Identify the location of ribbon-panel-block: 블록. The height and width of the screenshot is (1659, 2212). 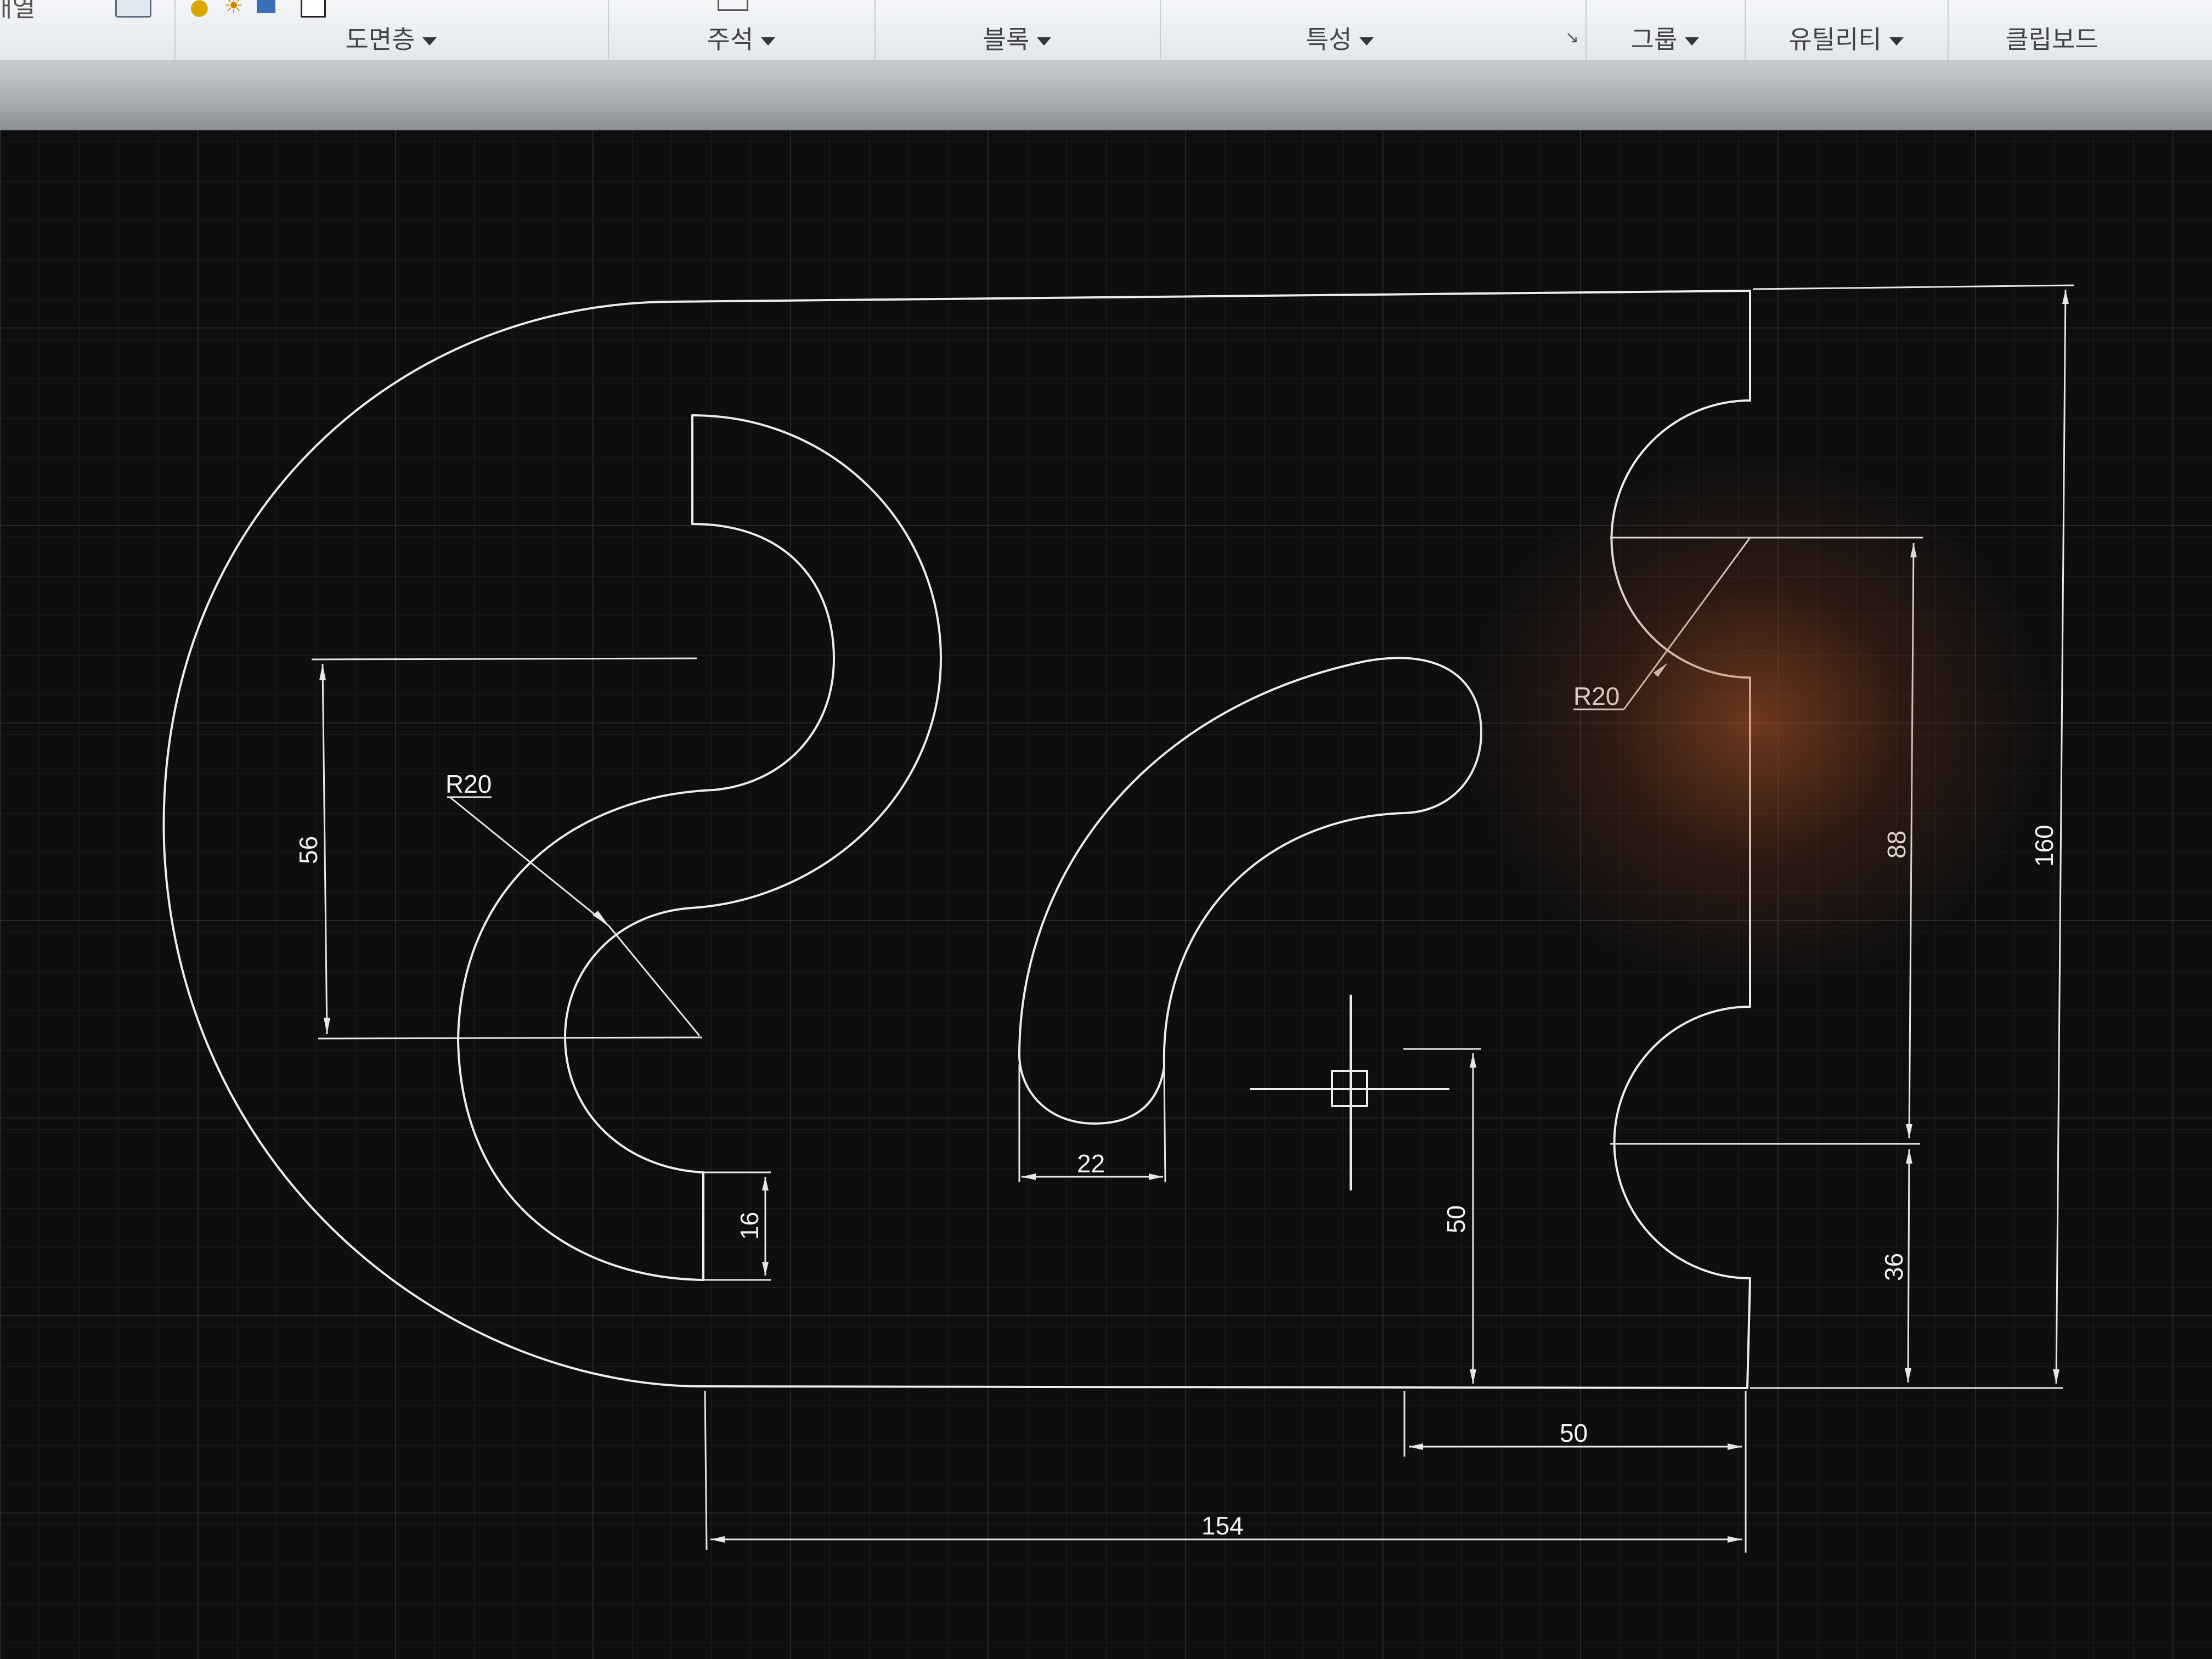
(1017, 30).